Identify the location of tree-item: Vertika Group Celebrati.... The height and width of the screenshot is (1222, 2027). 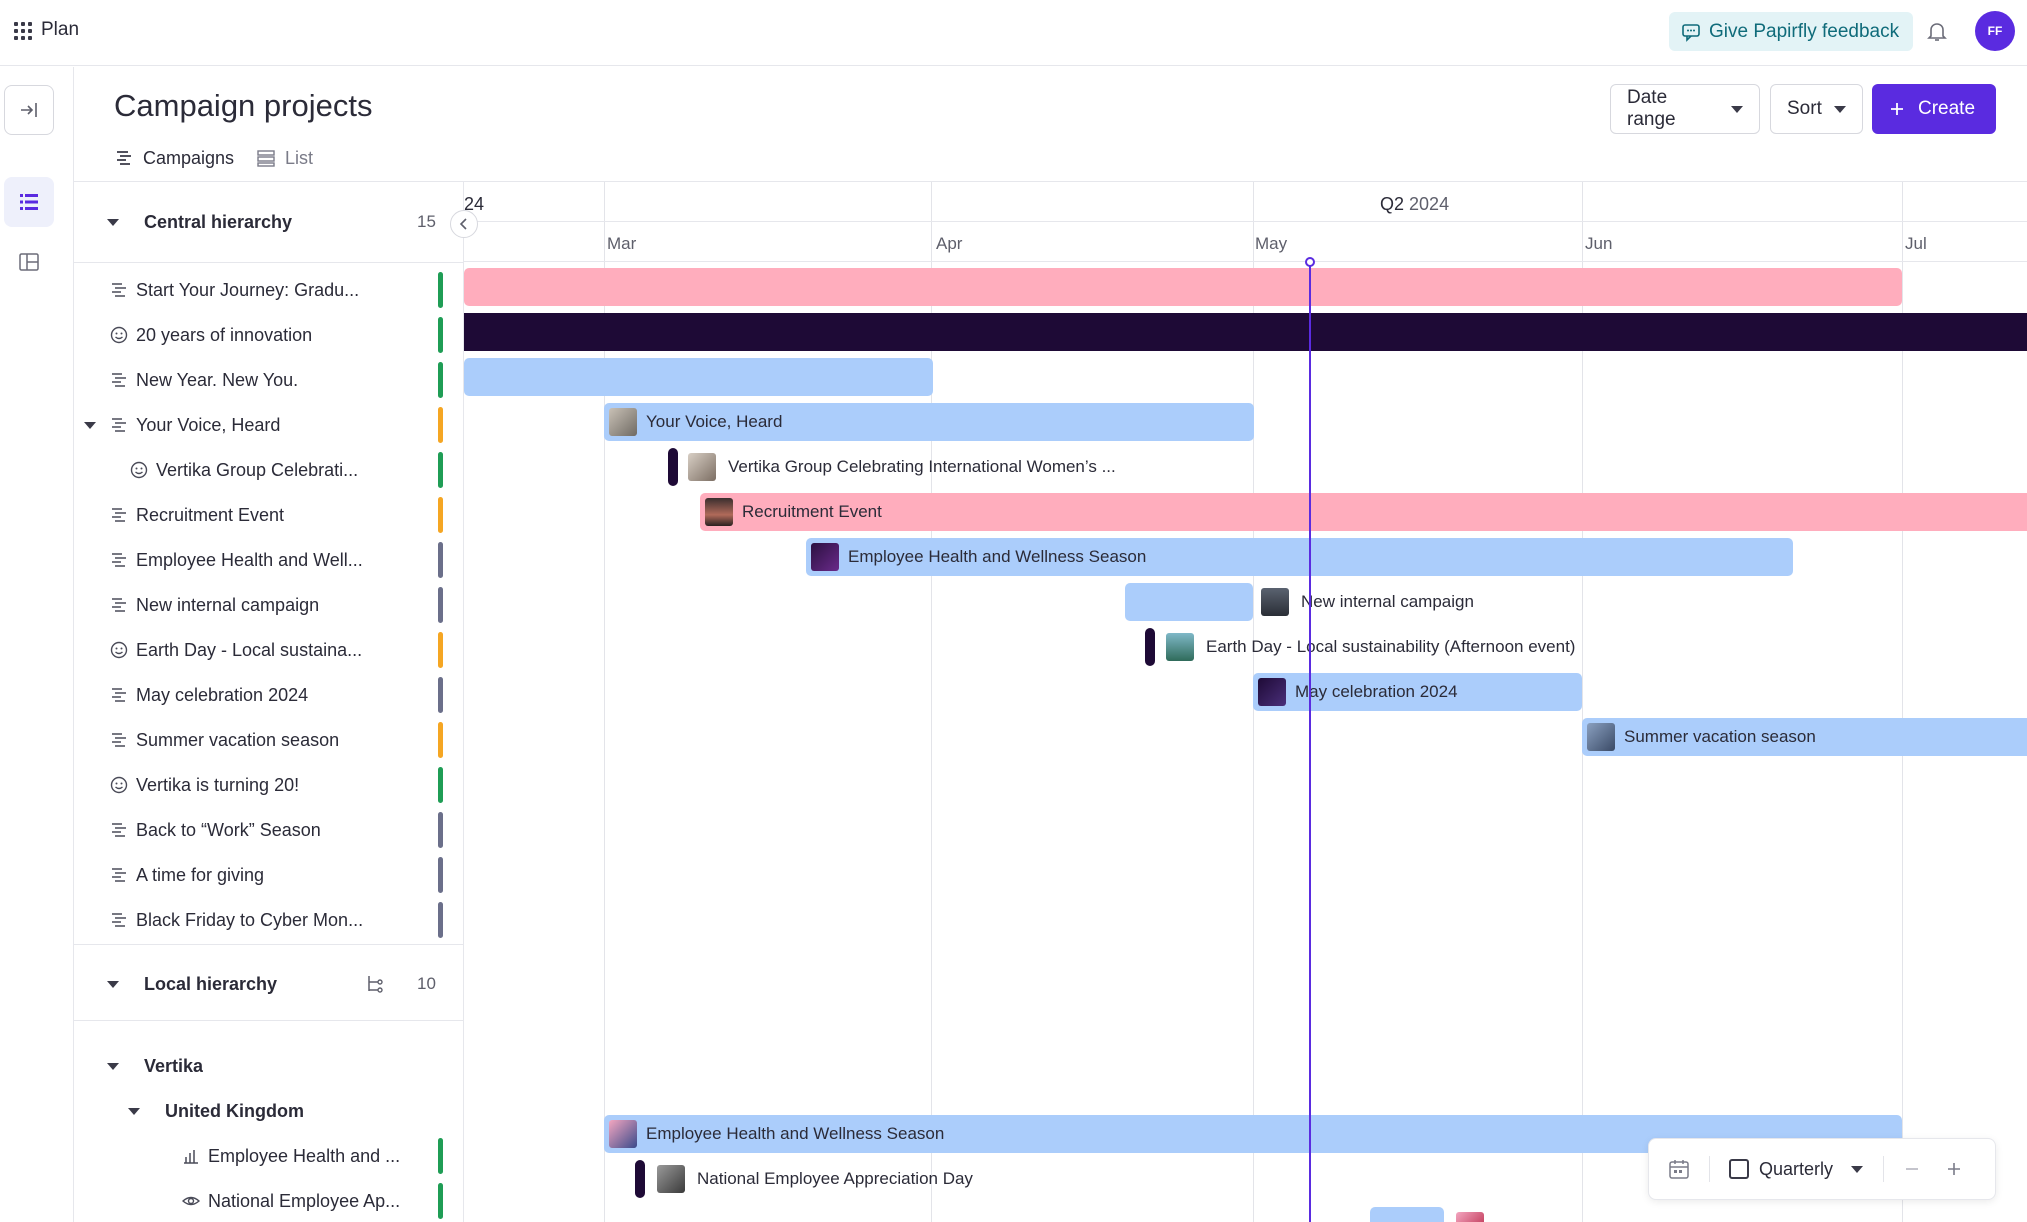
(269, 470).